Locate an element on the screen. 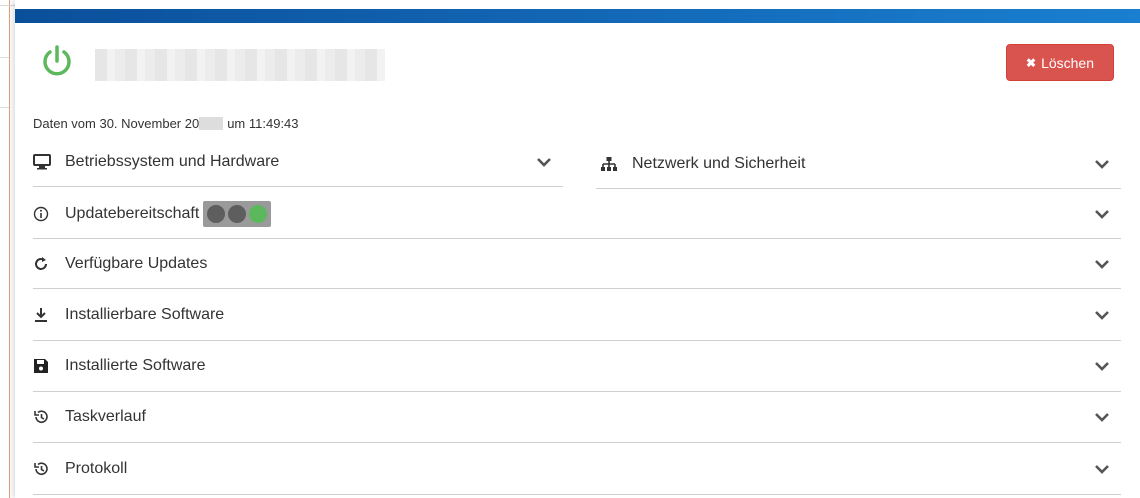 The height and width of the screenshot is (498, 1140). delete-button: ✖ Löschen is located at coordinates (1060, 62).